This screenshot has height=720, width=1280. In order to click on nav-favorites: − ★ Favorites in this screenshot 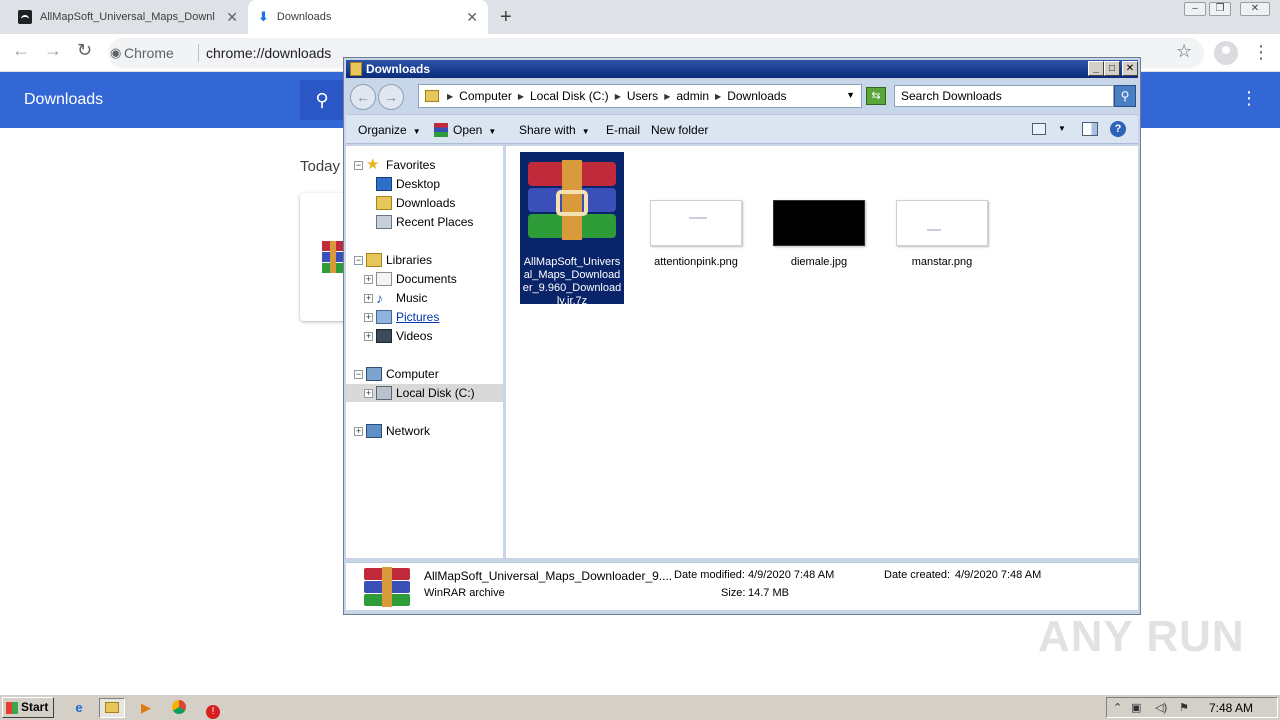, I will do `click(424, 165)`.